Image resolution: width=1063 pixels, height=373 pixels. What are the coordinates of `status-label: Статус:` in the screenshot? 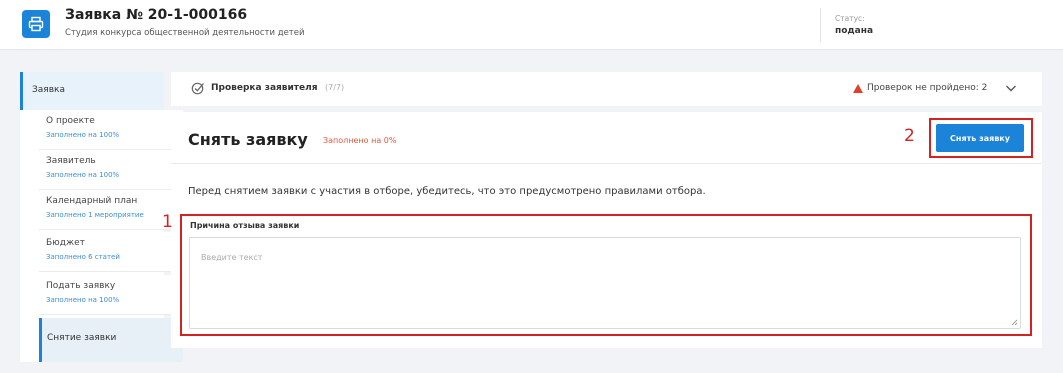 It's located at (850, 18).